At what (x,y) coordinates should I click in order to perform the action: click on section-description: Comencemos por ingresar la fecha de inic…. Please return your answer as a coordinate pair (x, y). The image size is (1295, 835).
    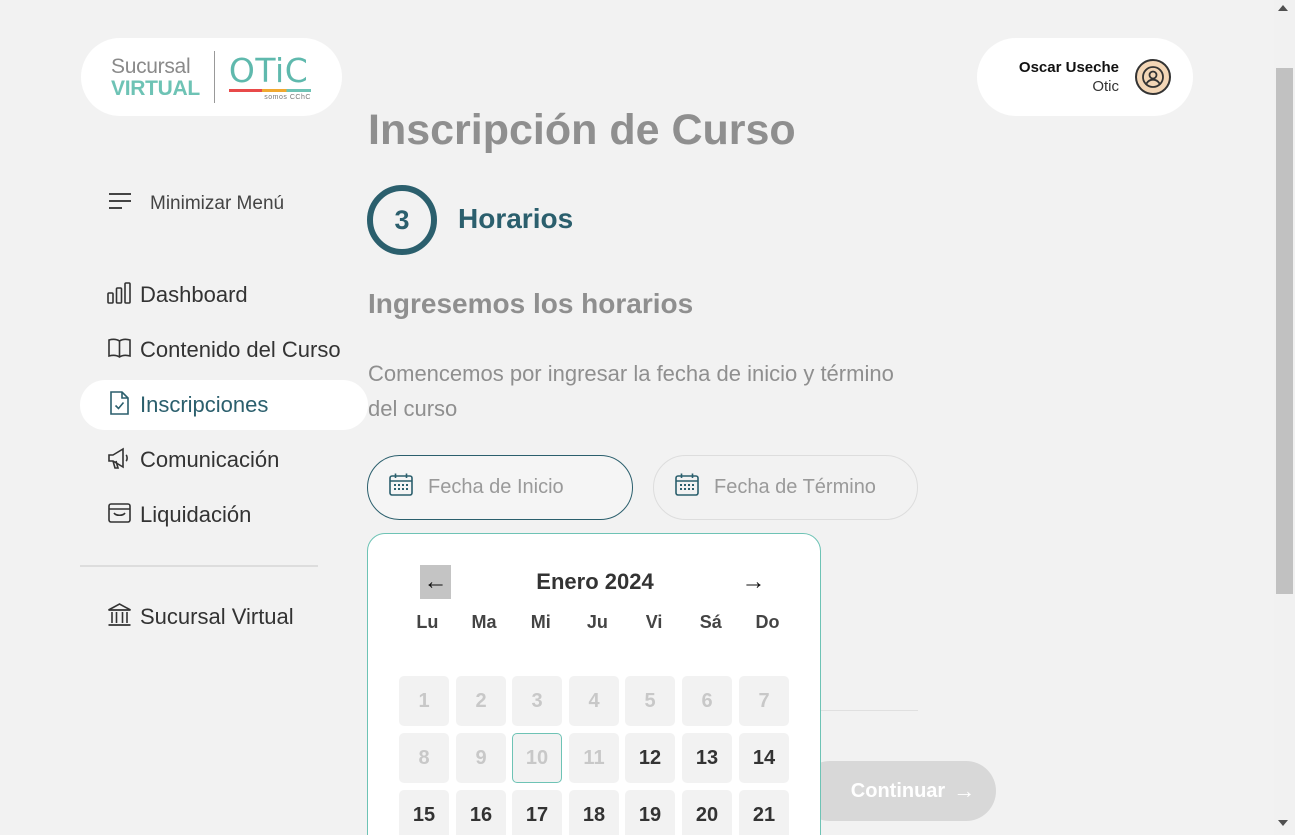
    Looking at the image, I should click on (631, 391).